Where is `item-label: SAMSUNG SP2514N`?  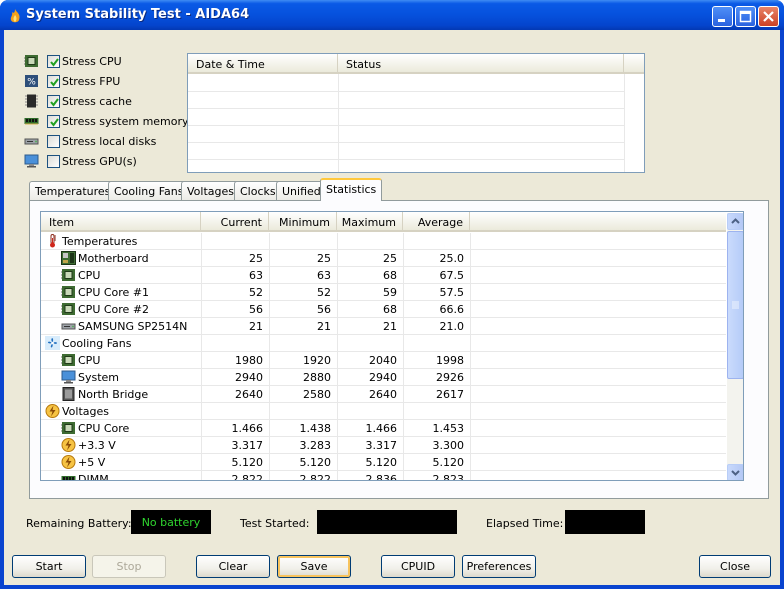 item-label: SAMSUNG SP2514N is located at coordinates (133, 326).